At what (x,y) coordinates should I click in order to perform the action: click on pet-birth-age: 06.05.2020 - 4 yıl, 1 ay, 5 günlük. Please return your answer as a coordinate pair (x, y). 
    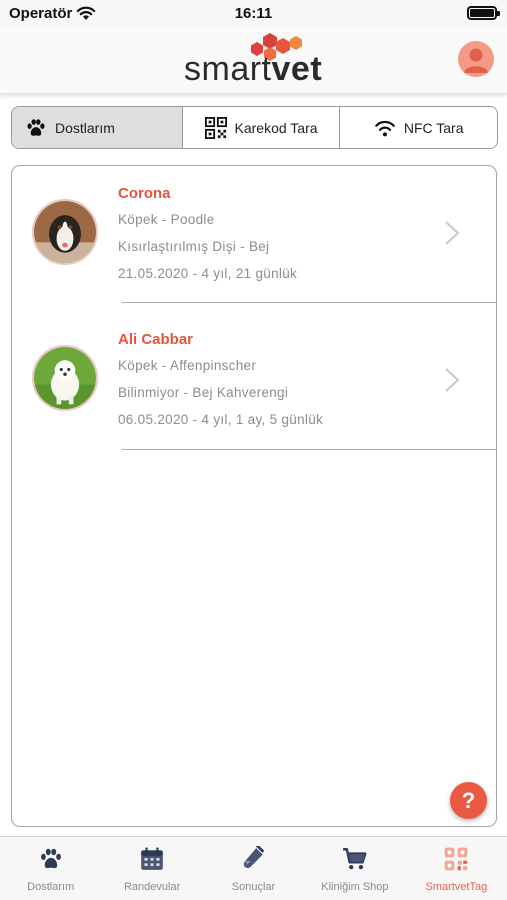
    Looking at the image, I should click on (221, 419).